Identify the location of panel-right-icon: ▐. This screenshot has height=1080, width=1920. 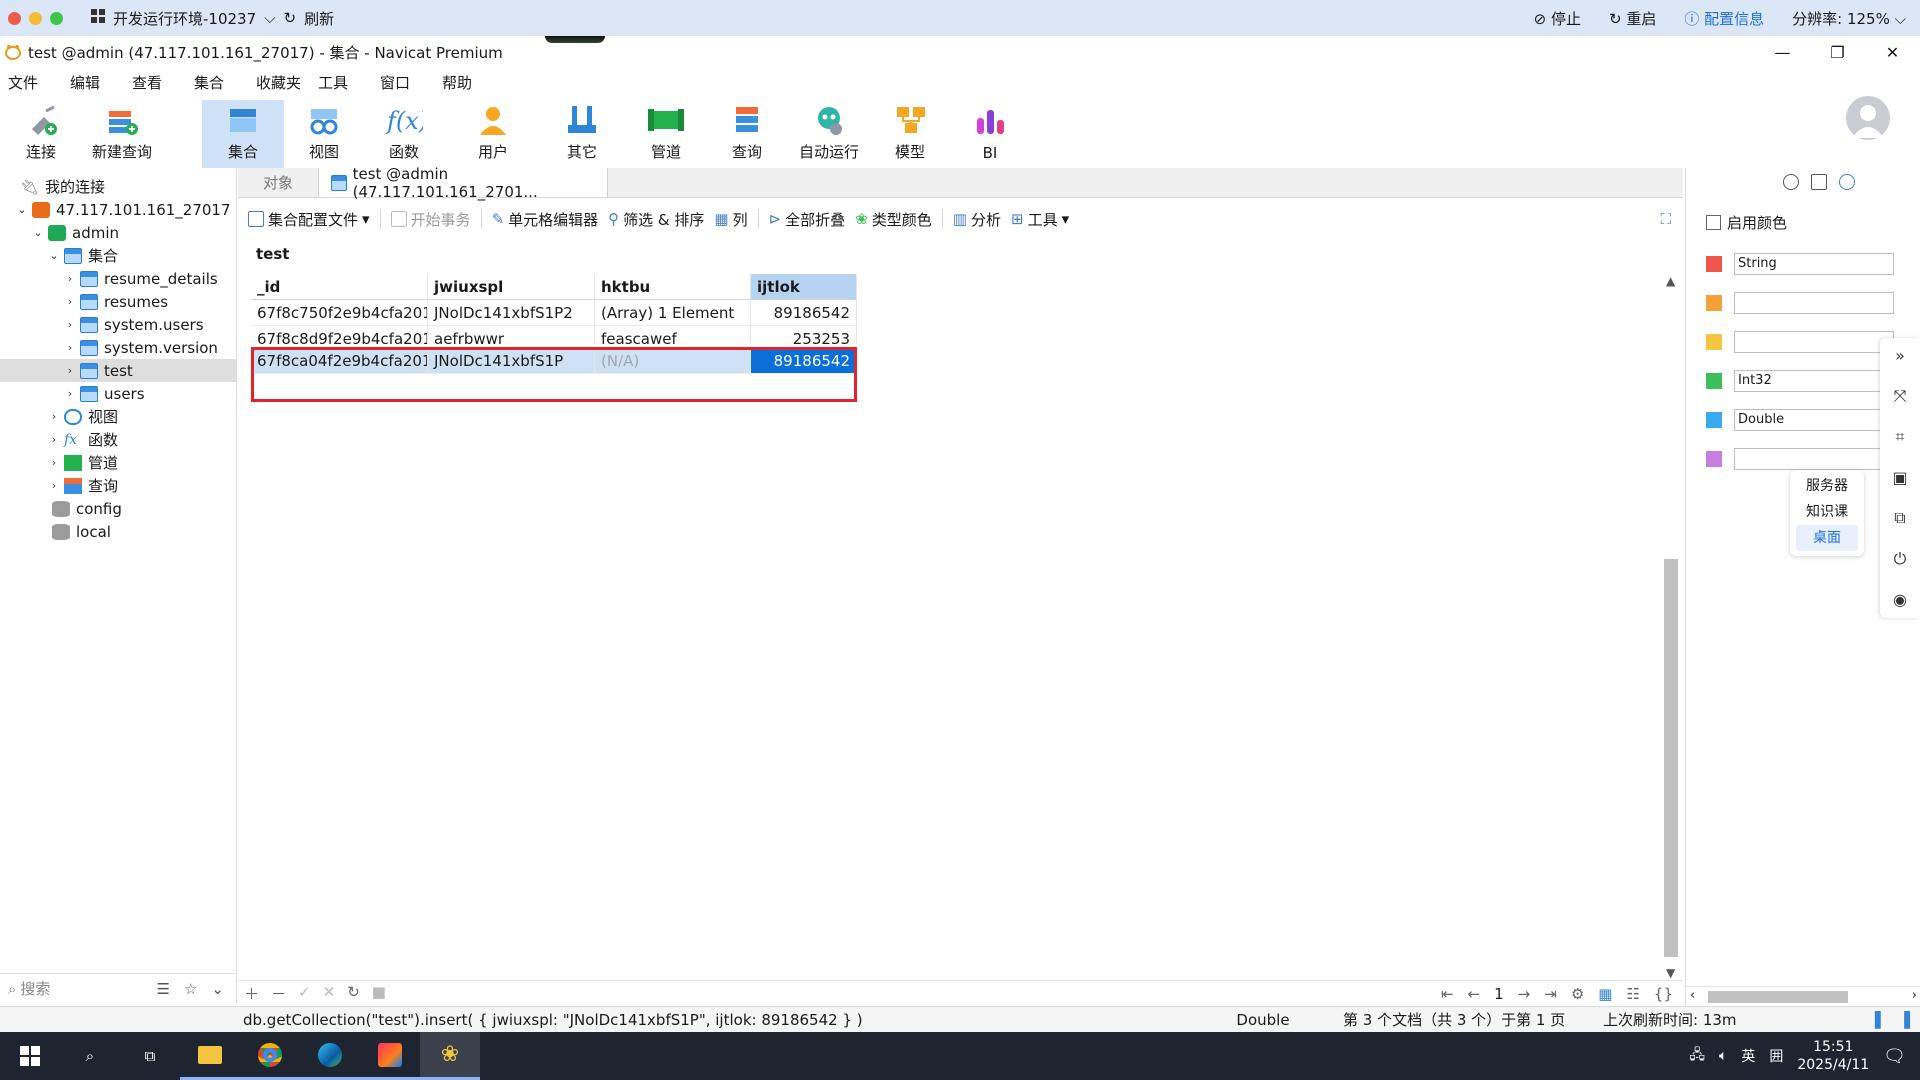
(1904, 1020).